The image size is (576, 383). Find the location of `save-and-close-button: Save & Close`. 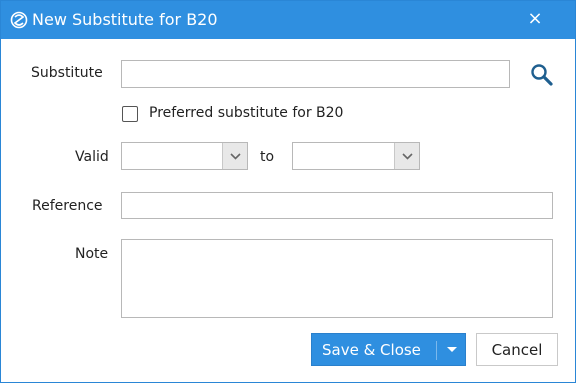

save-and-close-button: Save & Close is located at coordinates (388, 349).